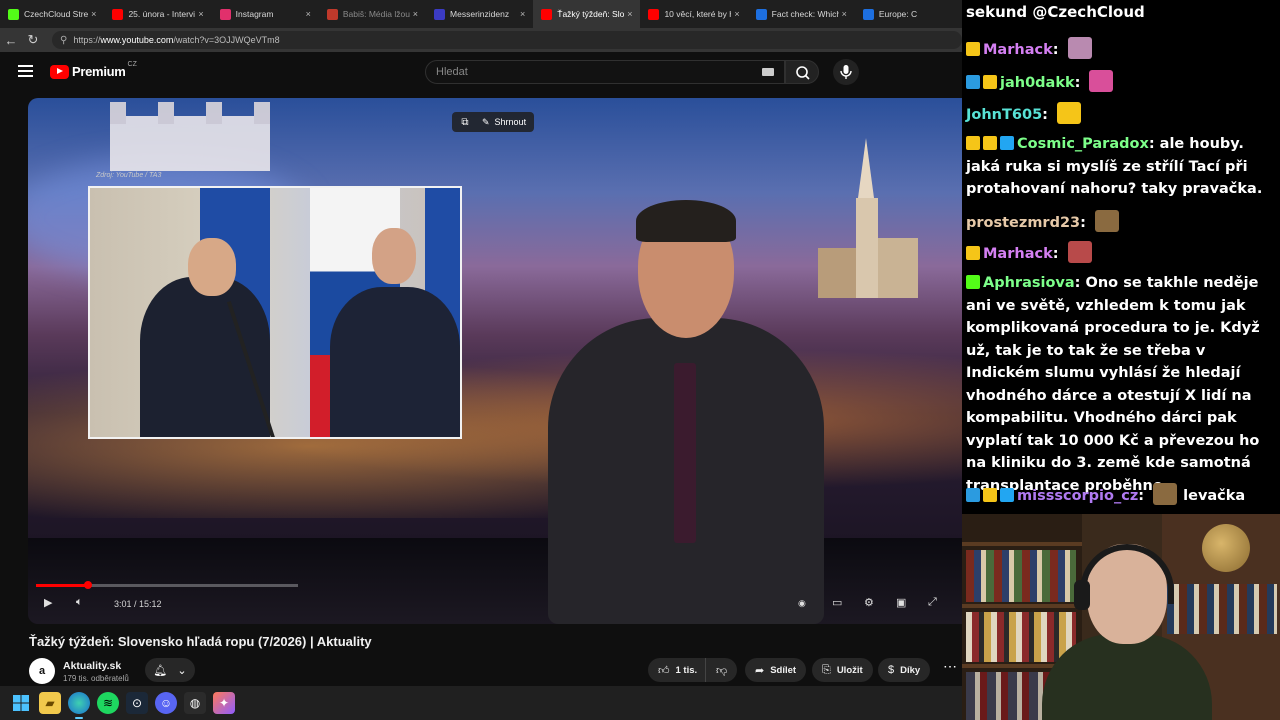 The height and width of the screenshot is (720, 1280). I want to click on menu-icon, so click(25, 71).